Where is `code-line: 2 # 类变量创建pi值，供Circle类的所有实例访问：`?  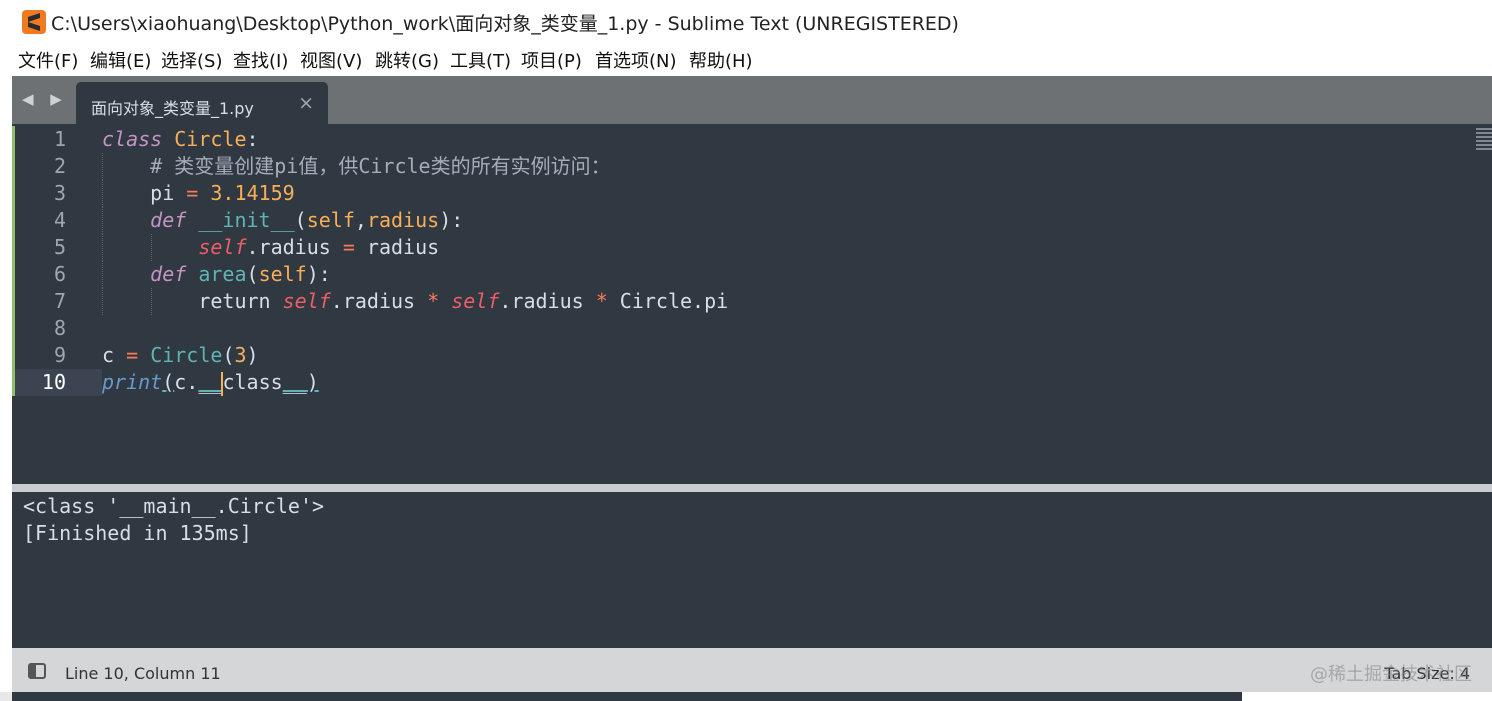
code-line: 2 # 类变量创建pi值，供Circle类的所有实例访问： is located at coordinates (742, 166).